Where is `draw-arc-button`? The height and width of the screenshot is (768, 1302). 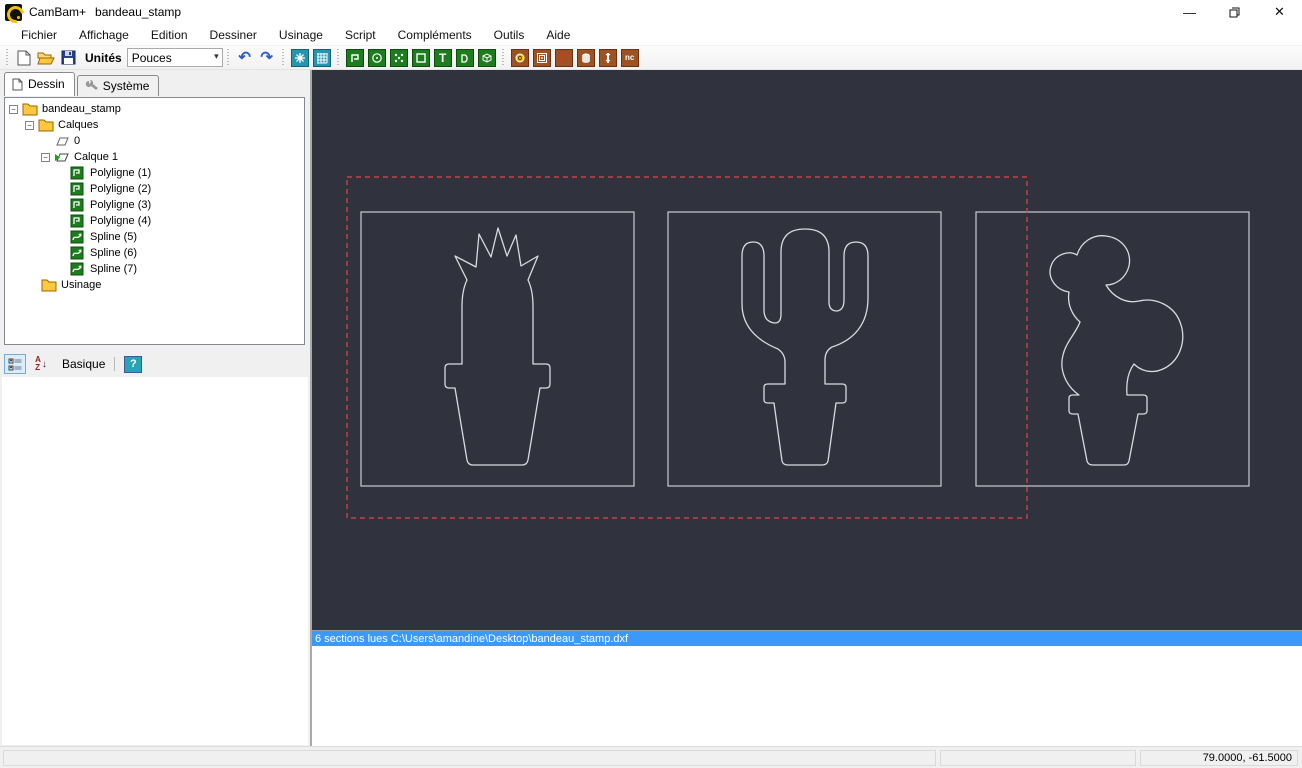 draw-arc-button is located at coordinates (465, 58).